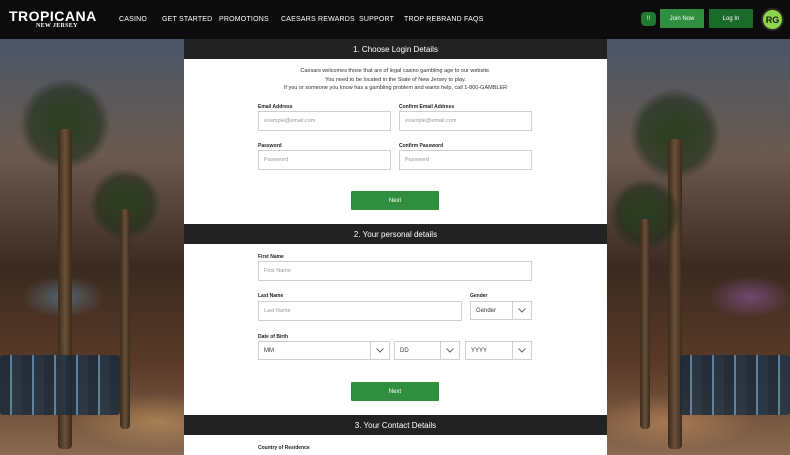 The image size is (790, 455). I want to click on slot-machines-right, so click(735, 385).